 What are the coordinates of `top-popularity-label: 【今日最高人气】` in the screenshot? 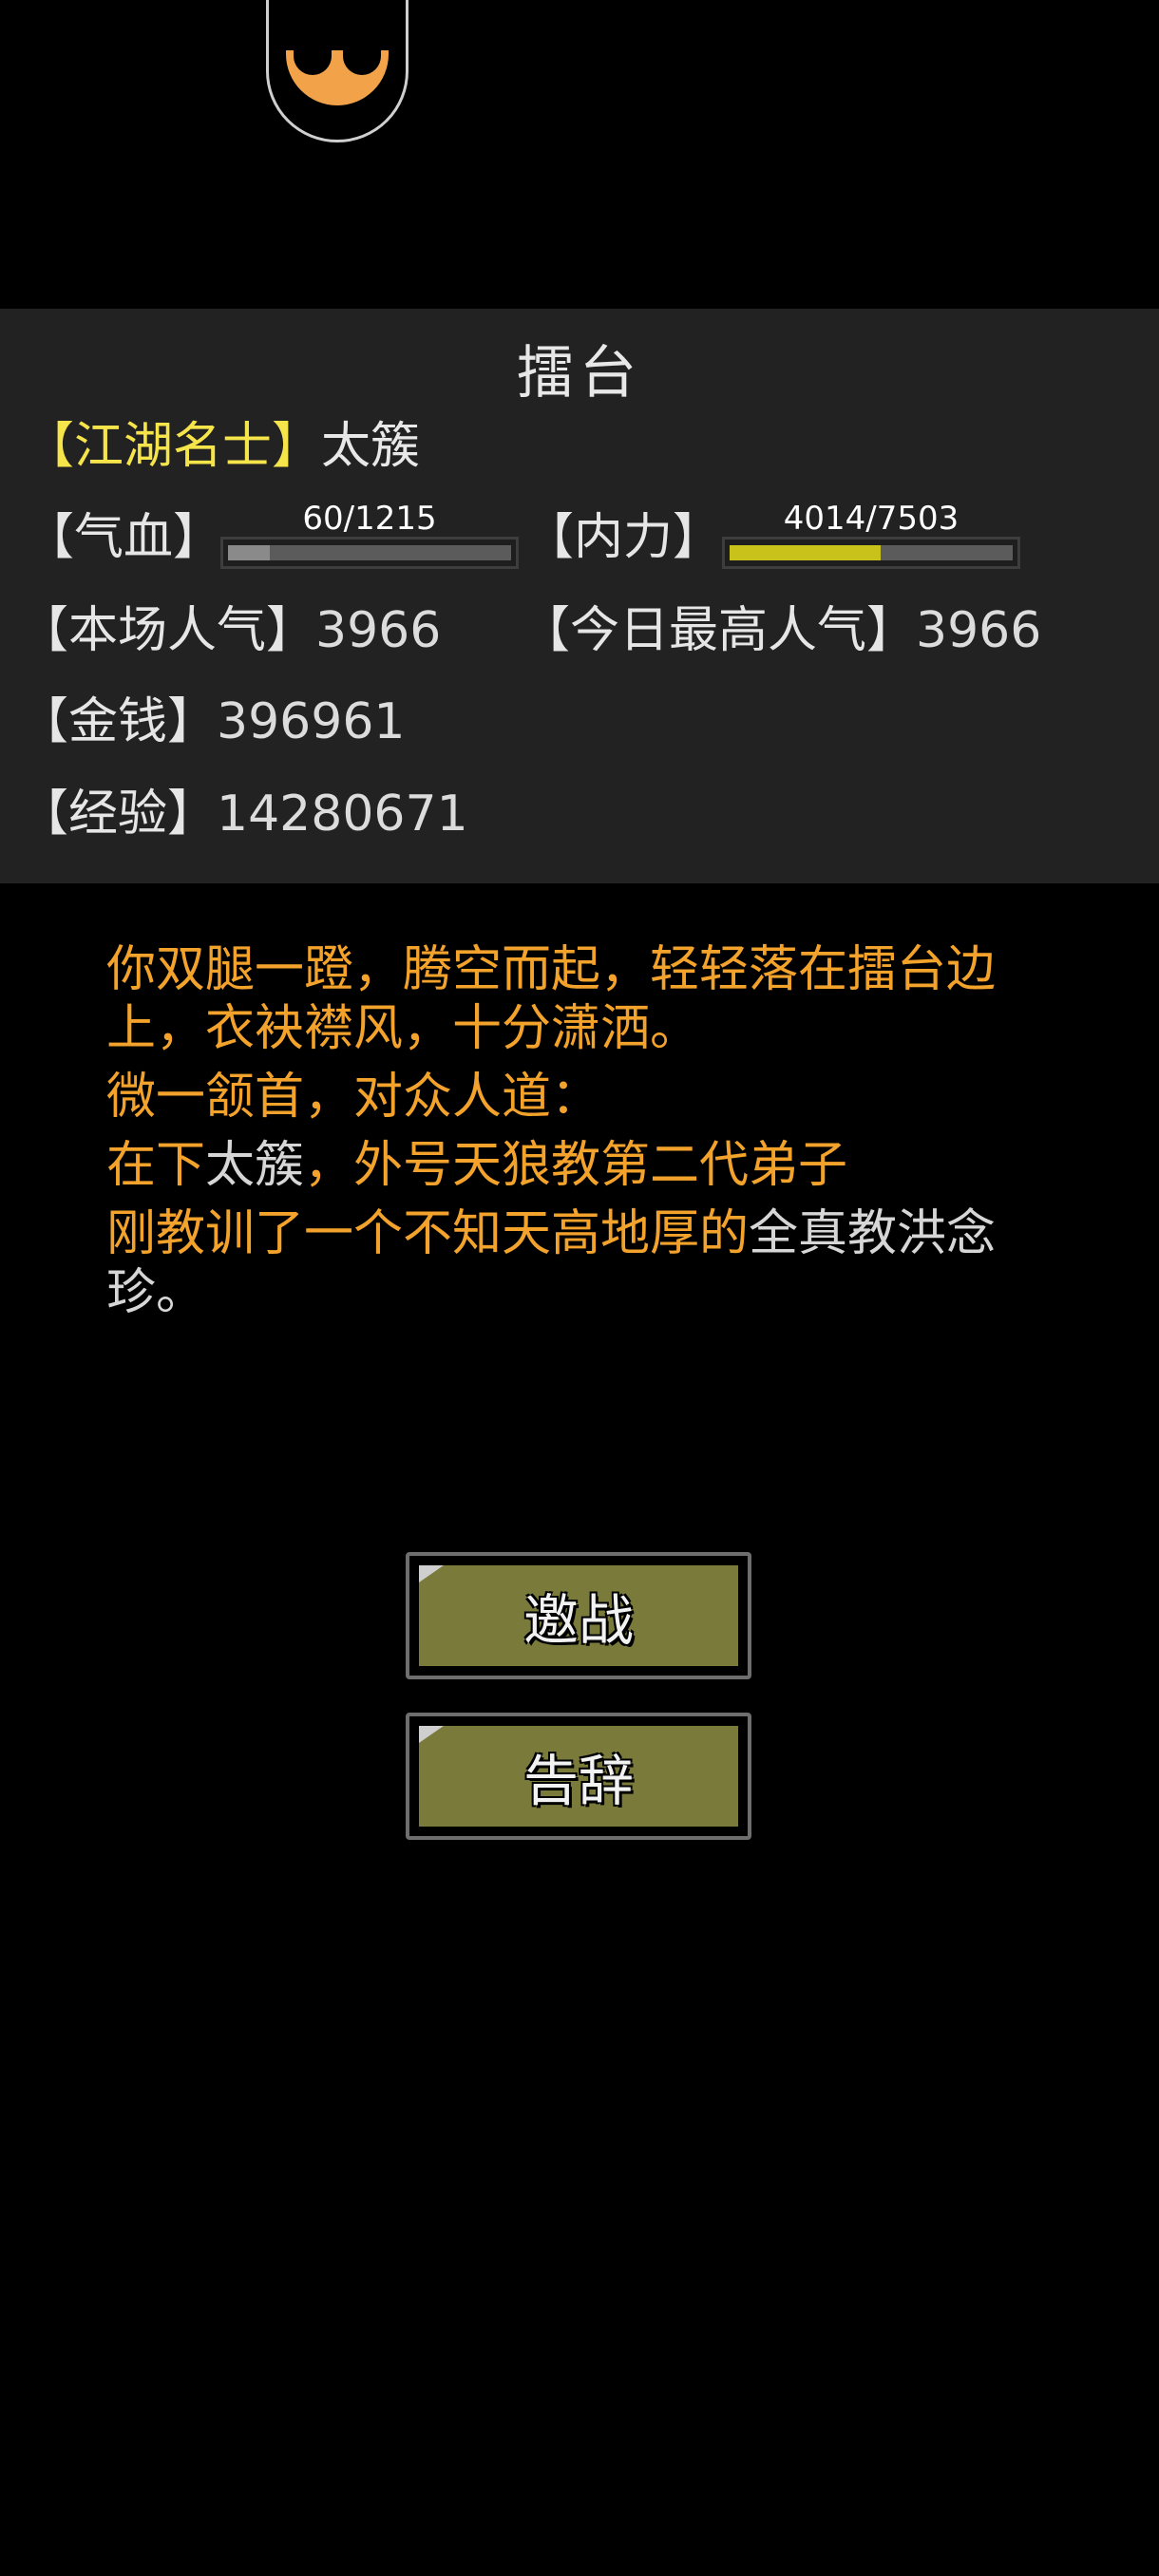 It's located at (719, 630).